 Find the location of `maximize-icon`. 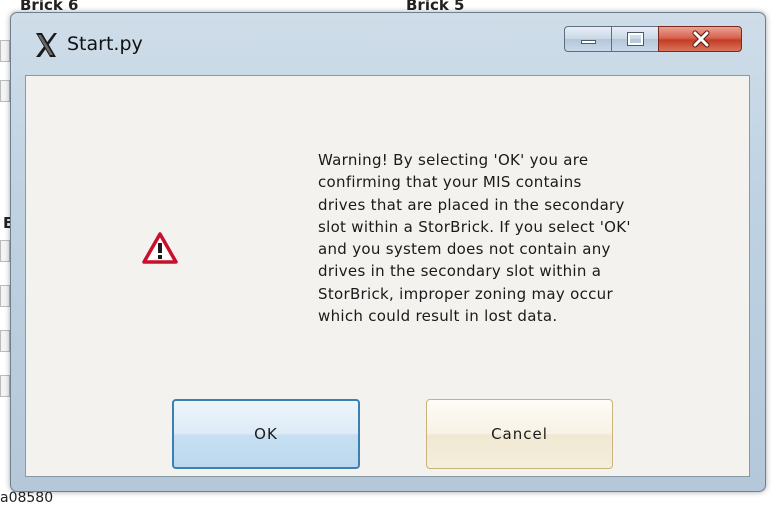

maximize-icon is located at coordinates (635, 39).